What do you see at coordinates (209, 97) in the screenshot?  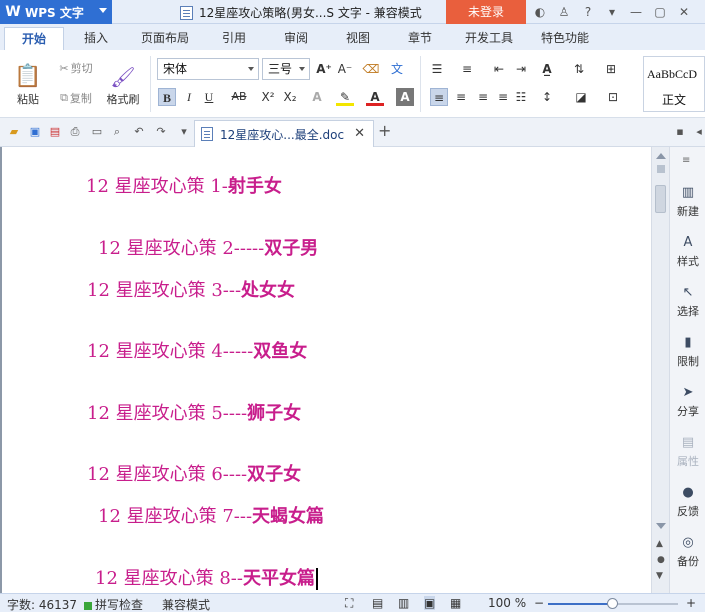 I see `underline-button: U` at bounding box center [209, 97].